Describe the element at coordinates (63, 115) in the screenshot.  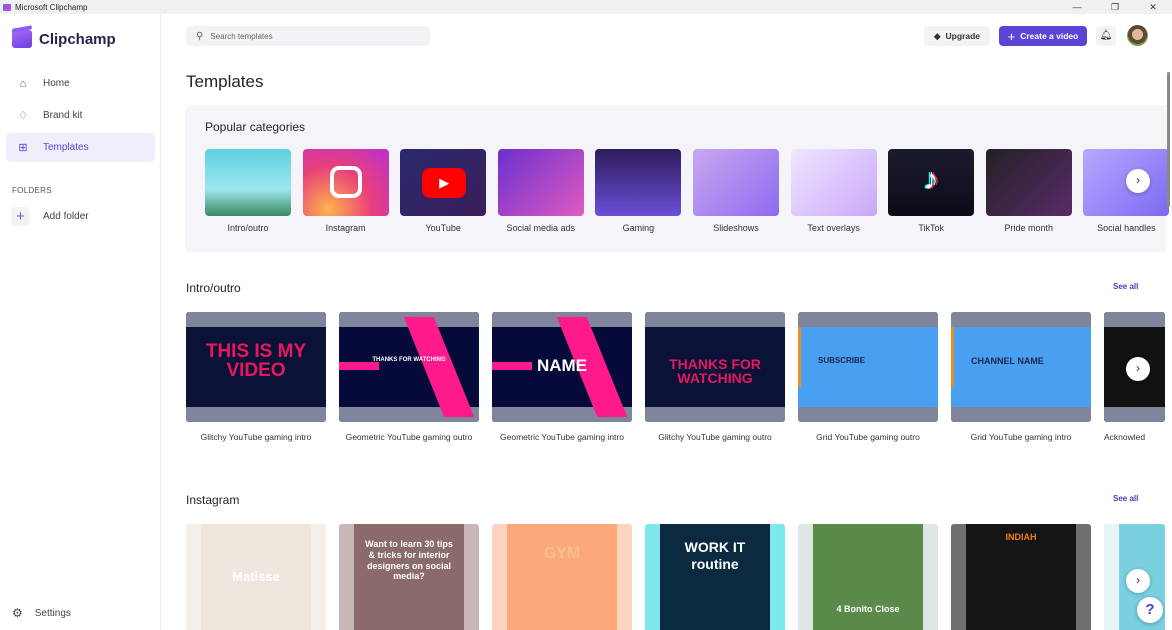
I see `sidebar-item-label: Brand kit` at that location.